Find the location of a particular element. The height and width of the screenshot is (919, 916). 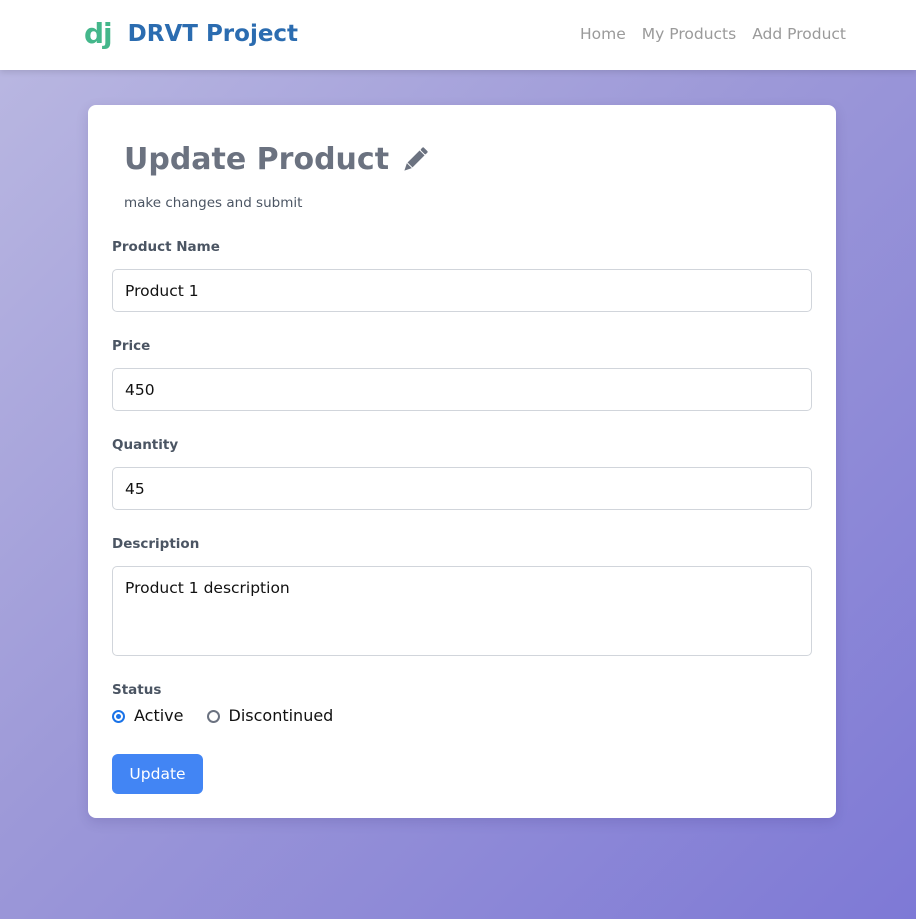

nav-link-add-product: Add Product is located at coordinates (799, 34).